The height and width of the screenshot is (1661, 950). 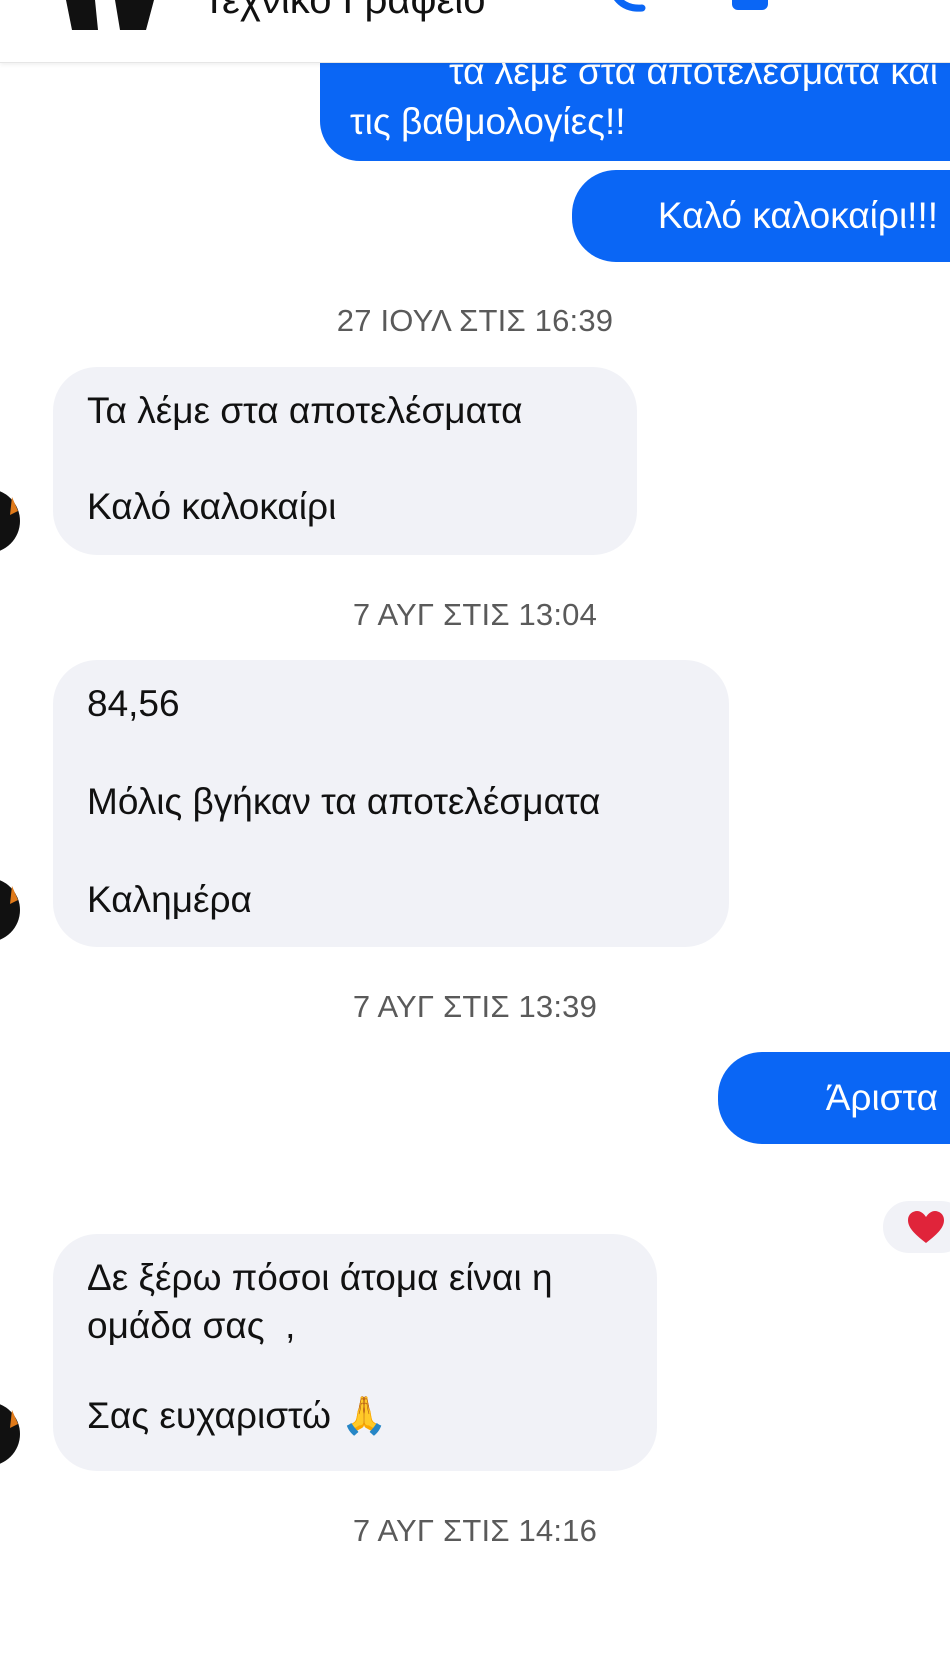 What do you see at coordinates (191, 1325) in the screenshot?
I see `message-text-line: ομάδα σας ,` at bounding box center [191, 1325].